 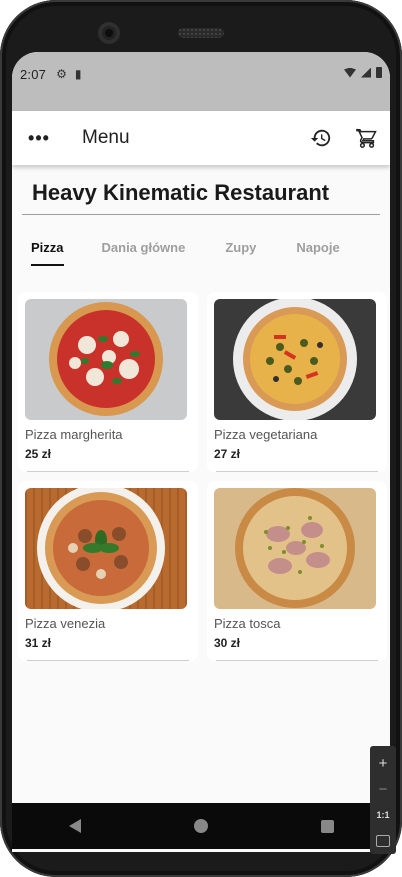 I want to click on restaurant-name: Heavy Kinematic Restaurant, so click(x=181, y=192).